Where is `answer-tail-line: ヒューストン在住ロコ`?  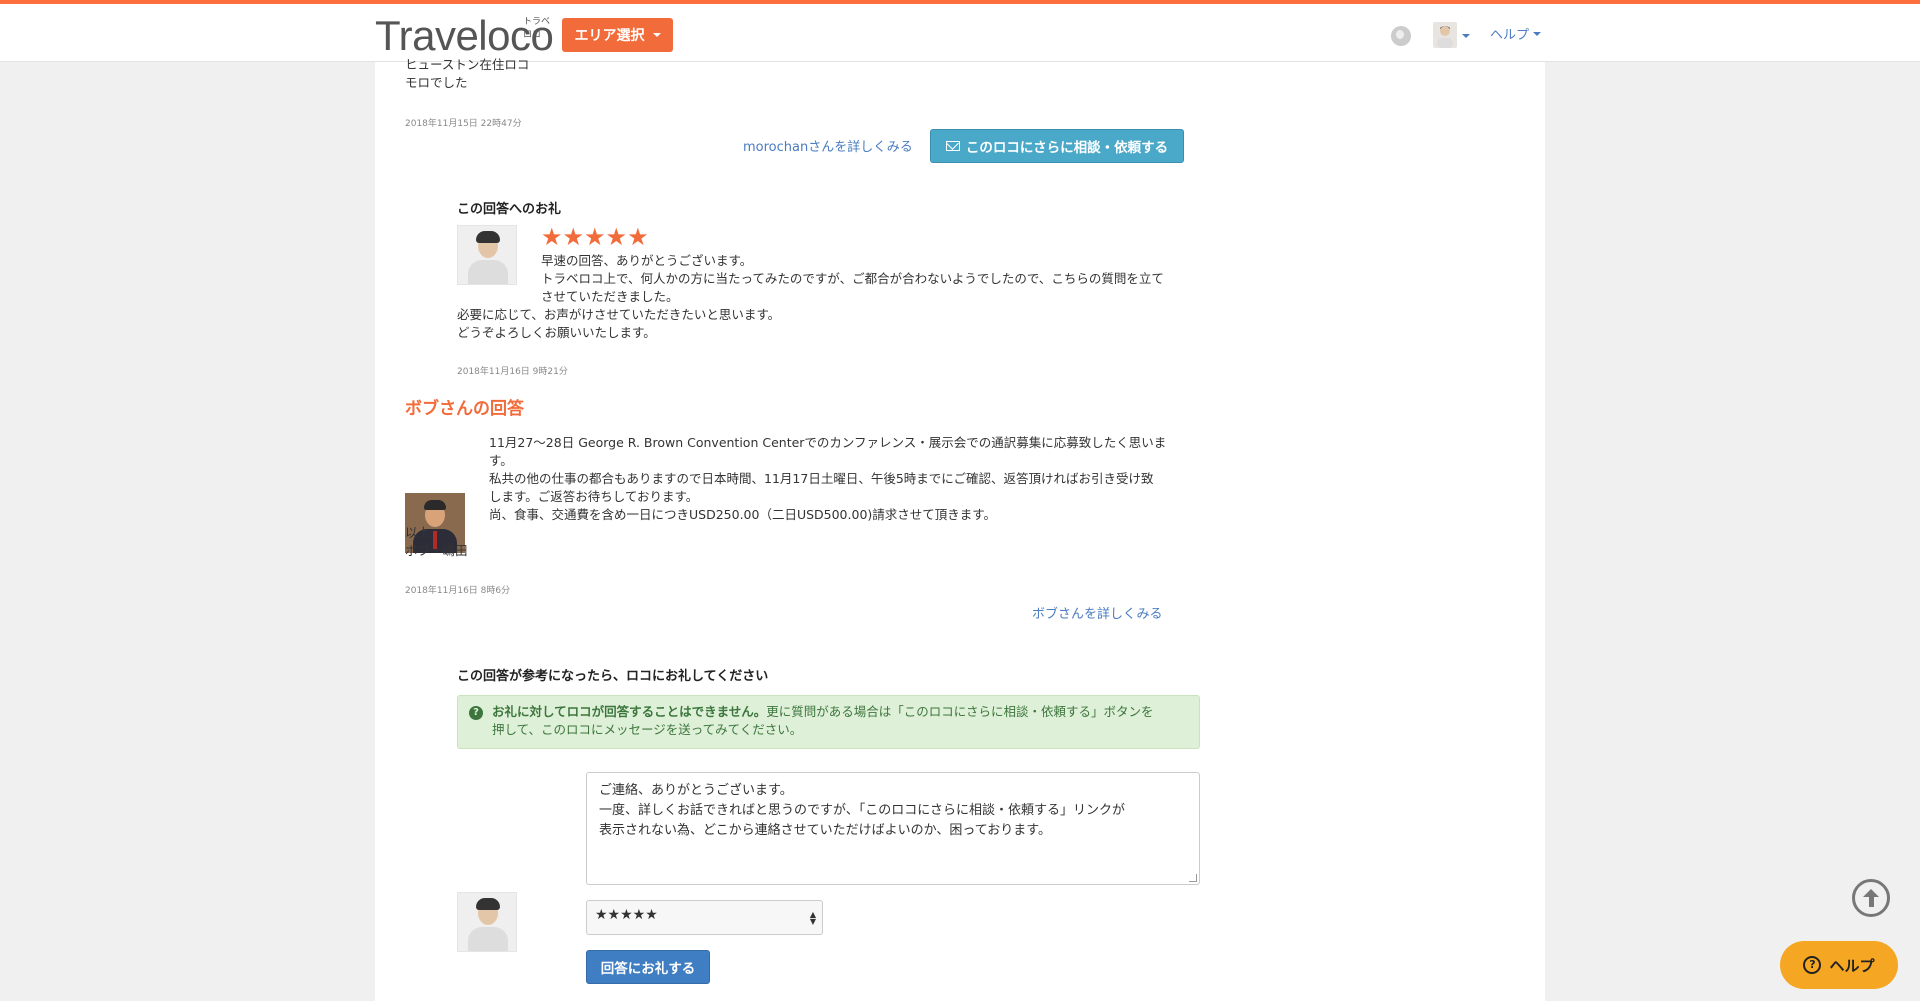 answer-tail-line: ヒューストン在住ロコ is located at coordinates (467, 64).